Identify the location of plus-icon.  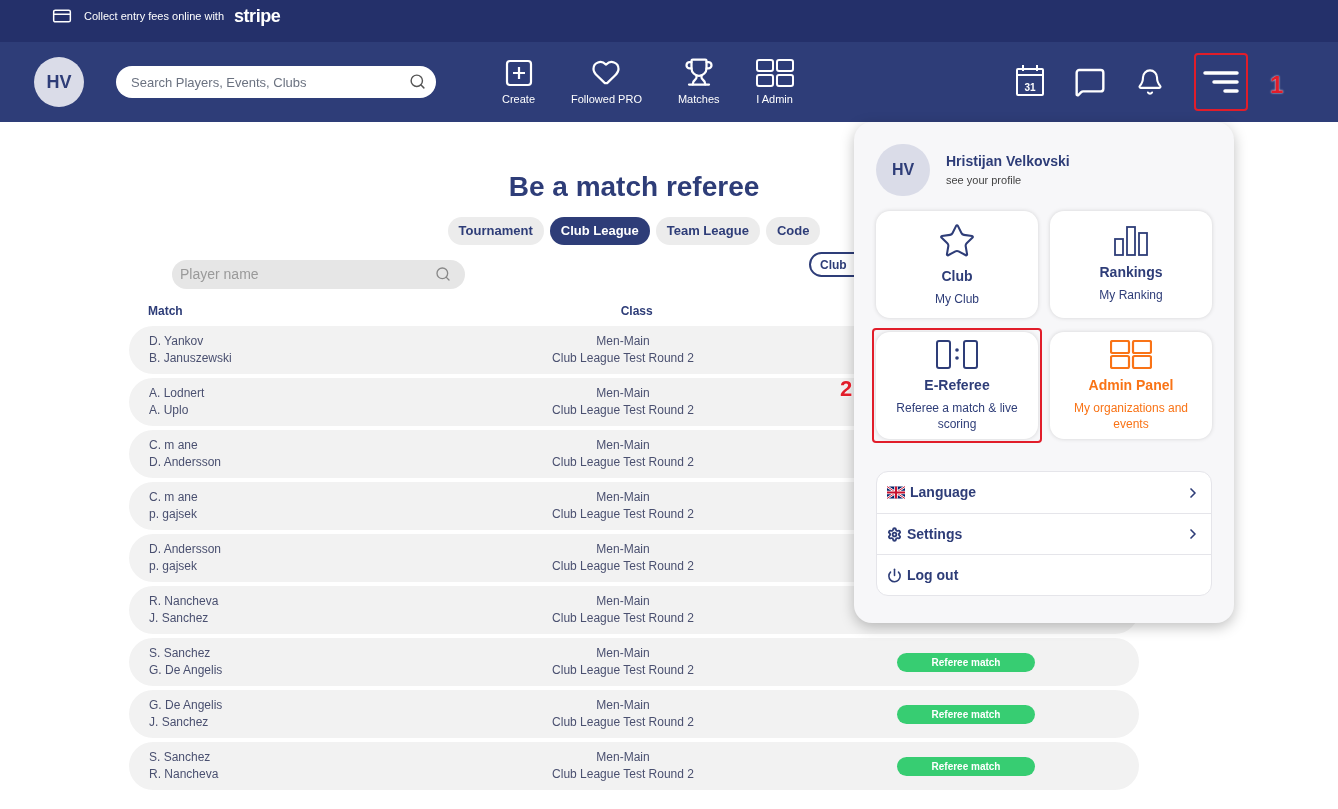
(518, 72).